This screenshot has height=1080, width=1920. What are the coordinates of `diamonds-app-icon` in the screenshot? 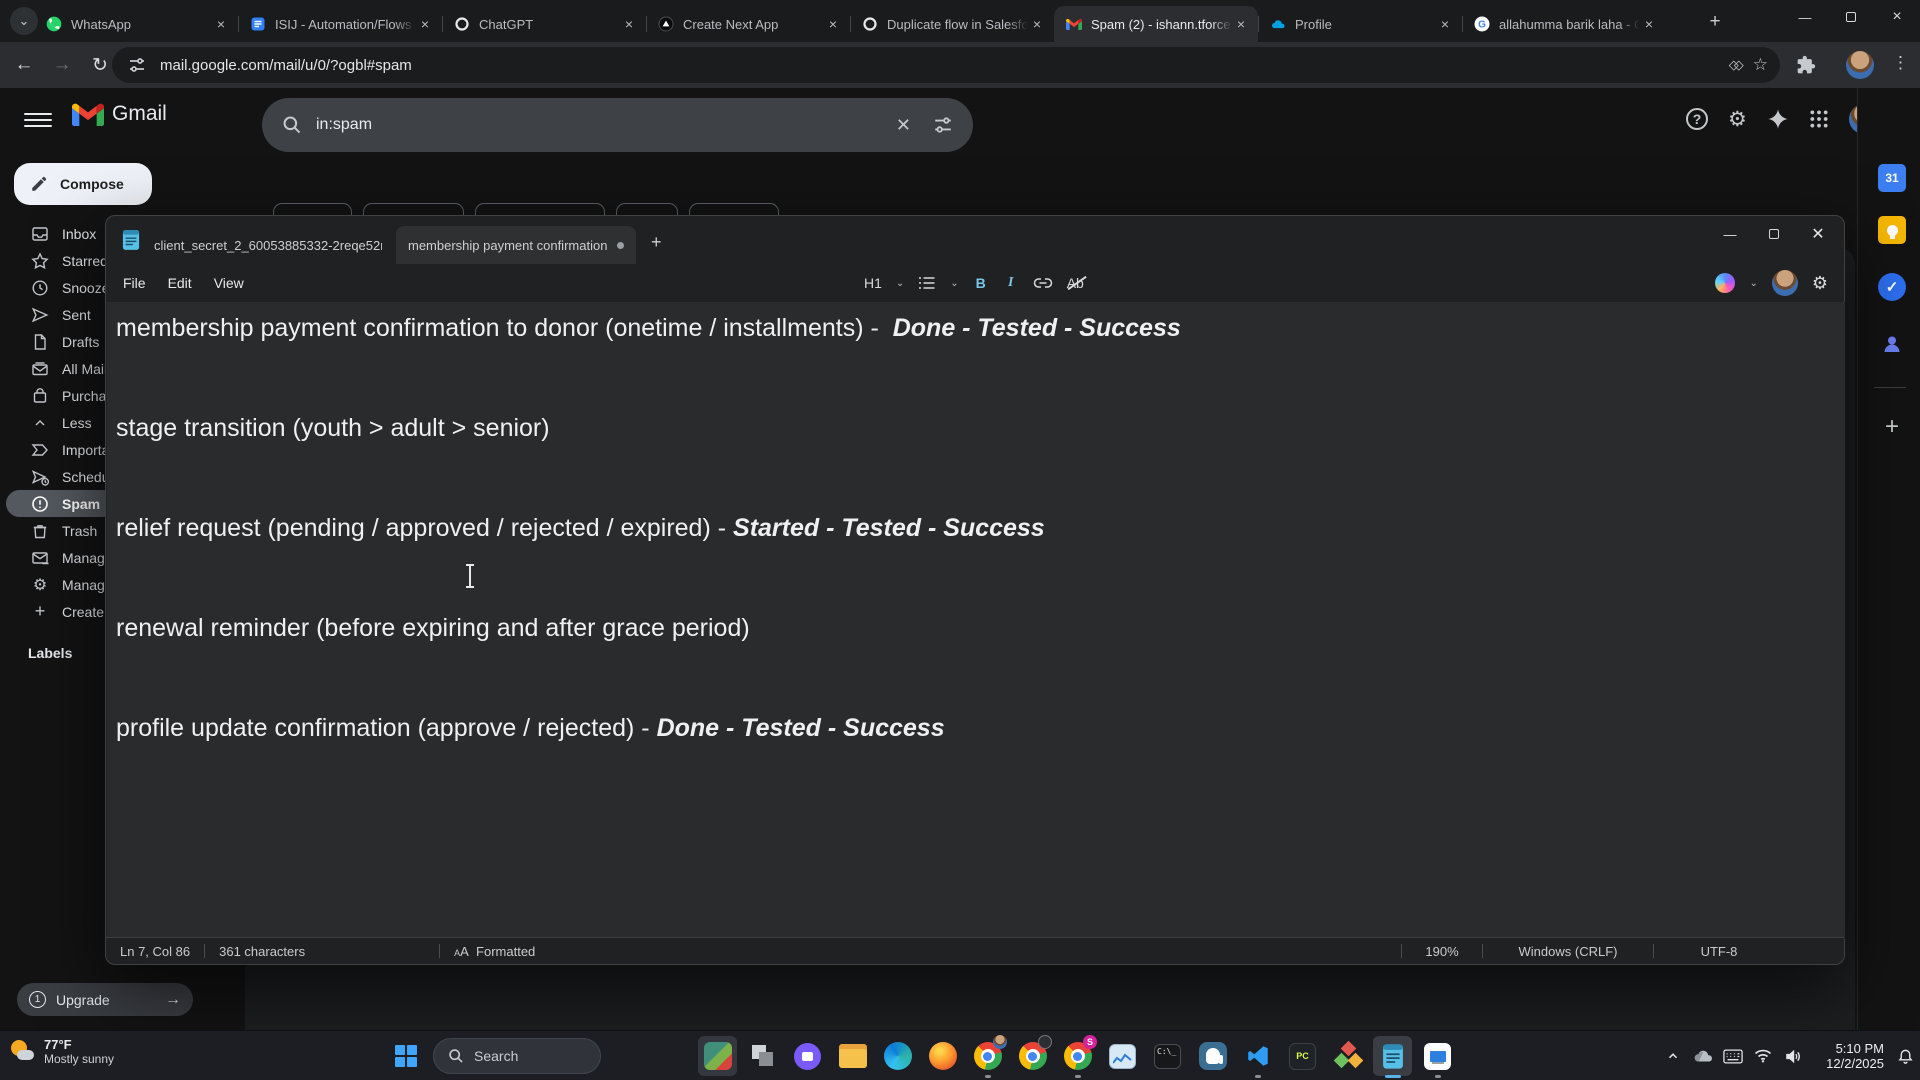 It's located at (1347, 1056).